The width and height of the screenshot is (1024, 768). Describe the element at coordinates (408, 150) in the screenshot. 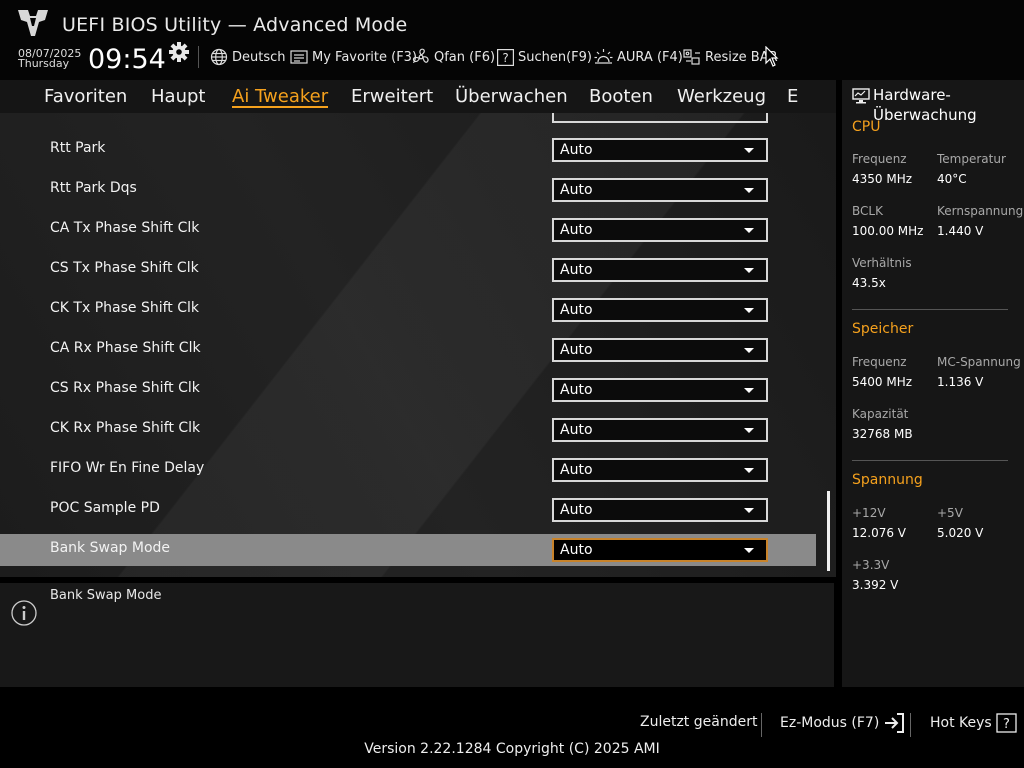

I see `setting-row: Rtt Park Auto` at that location.